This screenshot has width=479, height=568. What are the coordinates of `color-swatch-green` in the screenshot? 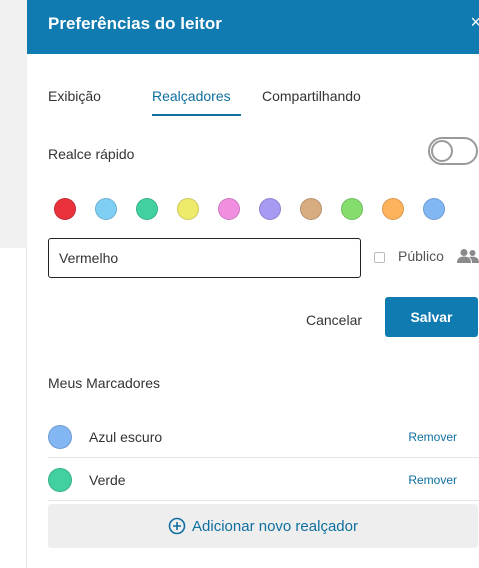 It's located at (147, 209).